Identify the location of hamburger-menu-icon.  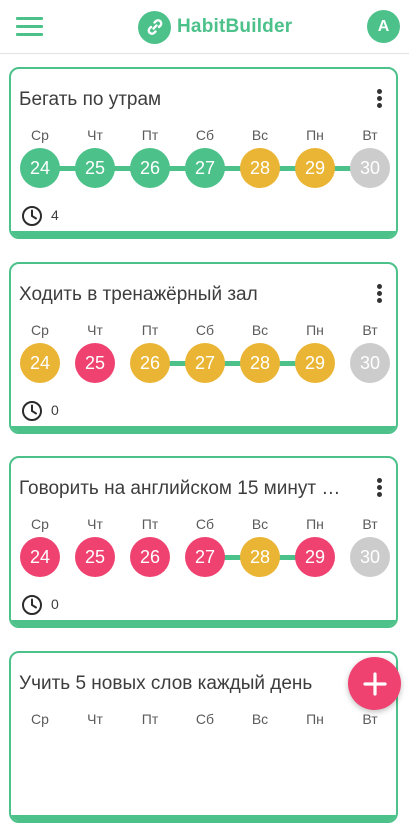
(30, 26).